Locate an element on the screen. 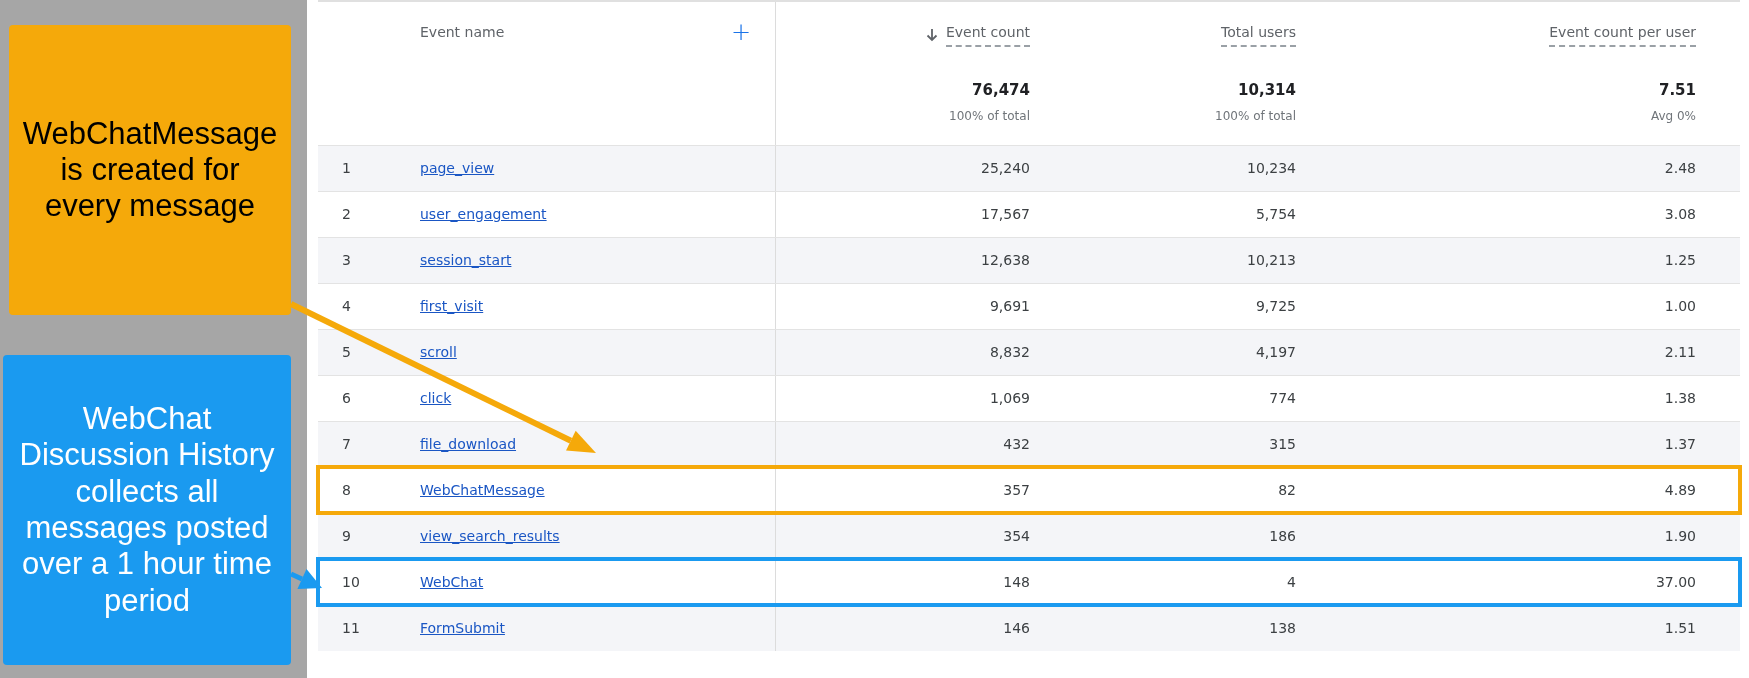  table-cell-text: 25,240 is located at coordinates (1005, 168).